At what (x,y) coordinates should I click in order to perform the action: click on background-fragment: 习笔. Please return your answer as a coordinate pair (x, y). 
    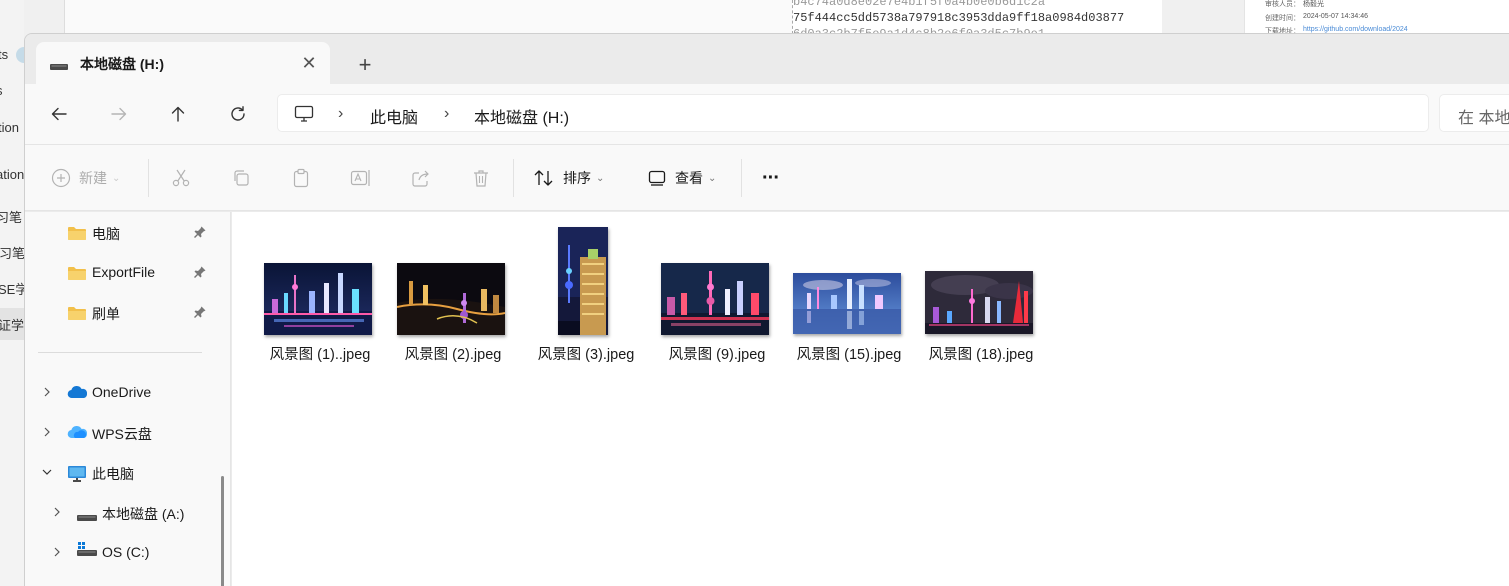
    Looking at the image, I should click on (11, 217).